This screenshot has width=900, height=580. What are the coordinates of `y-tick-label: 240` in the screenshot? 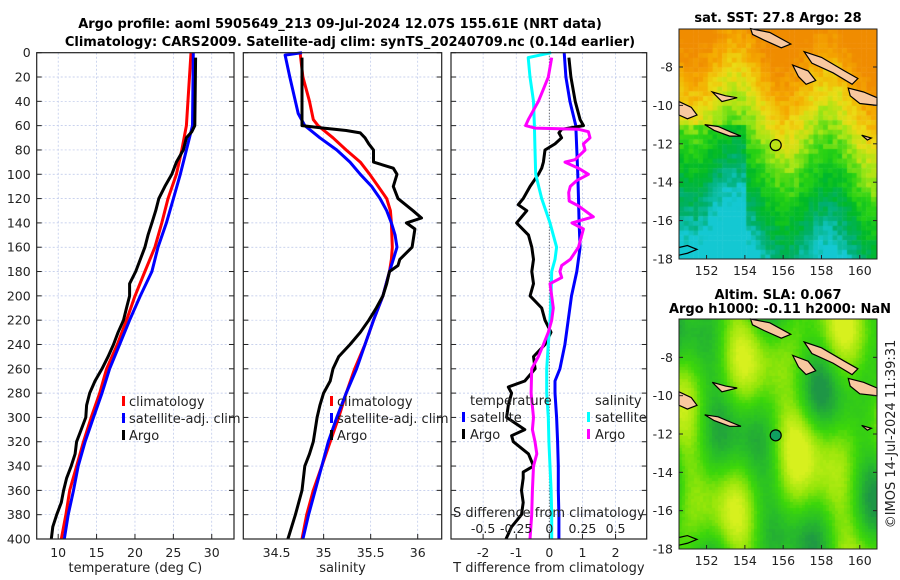 It's located at (19, 344).